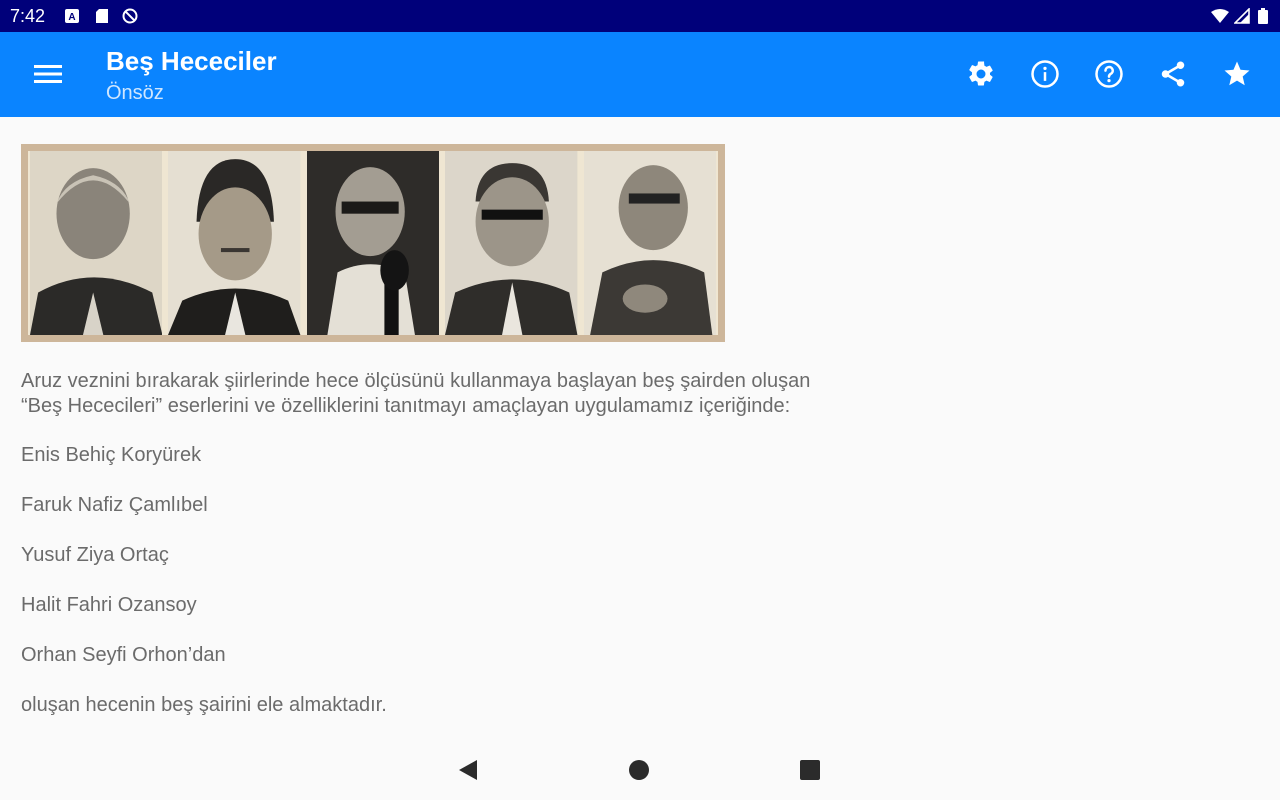 The height and width of the screenshot is (800, 1280). I want to click on battery-icon, so click(1263, 16).